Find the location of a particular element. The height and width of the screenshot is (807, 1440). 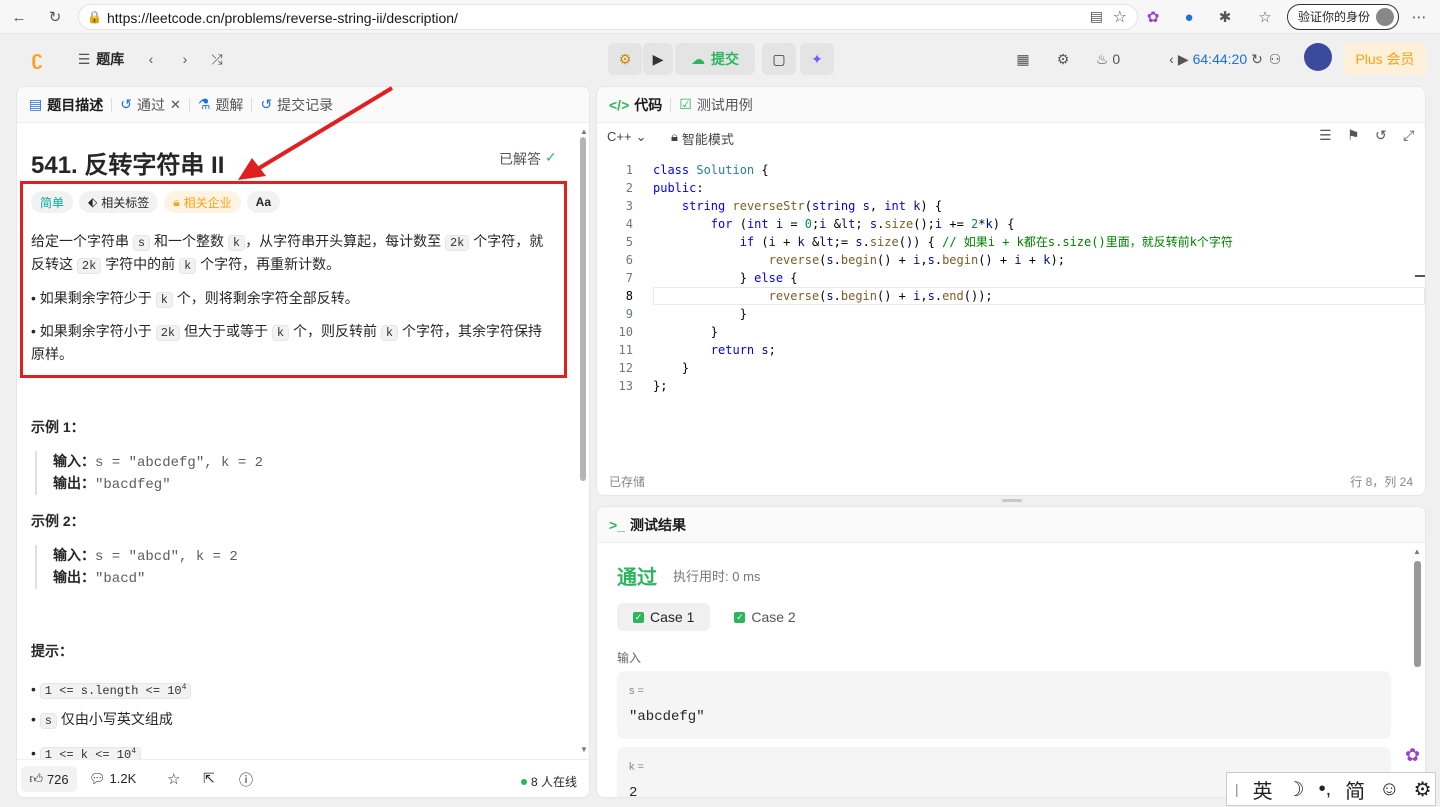

tab-description: ▤ 题目描述 is located at coordinates (66, 105).